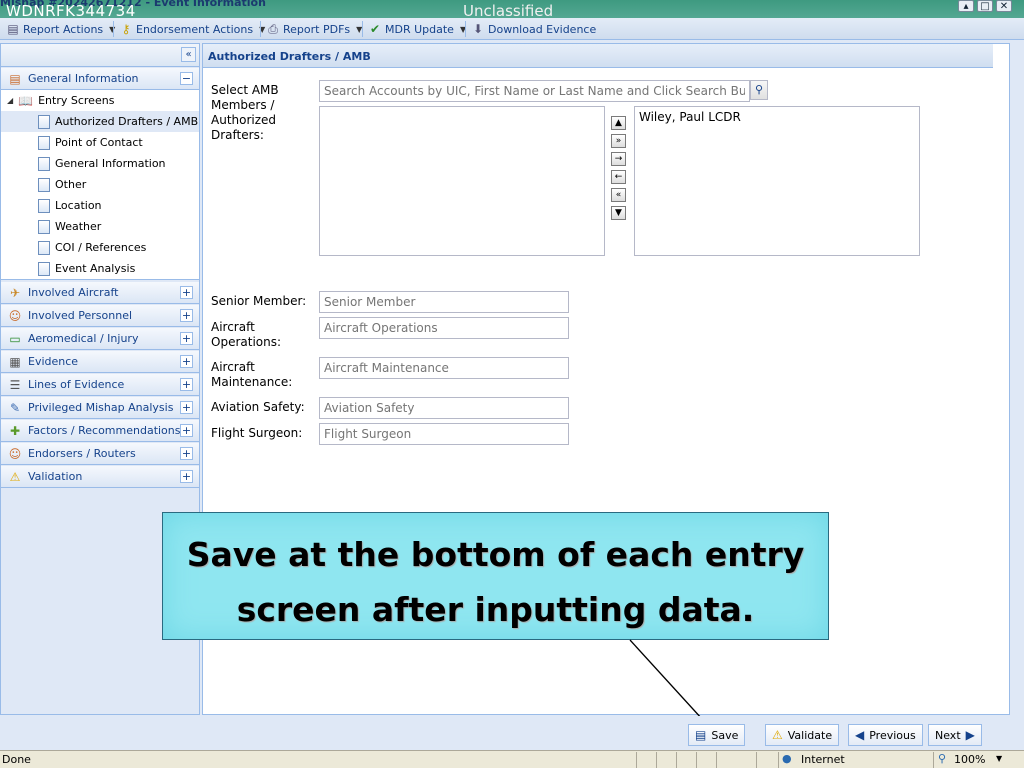 The image size is (1024, 768). Describe the element at coordinates (618, 195) in the screenshot. I see `move-all-left-icon: «` at that location.